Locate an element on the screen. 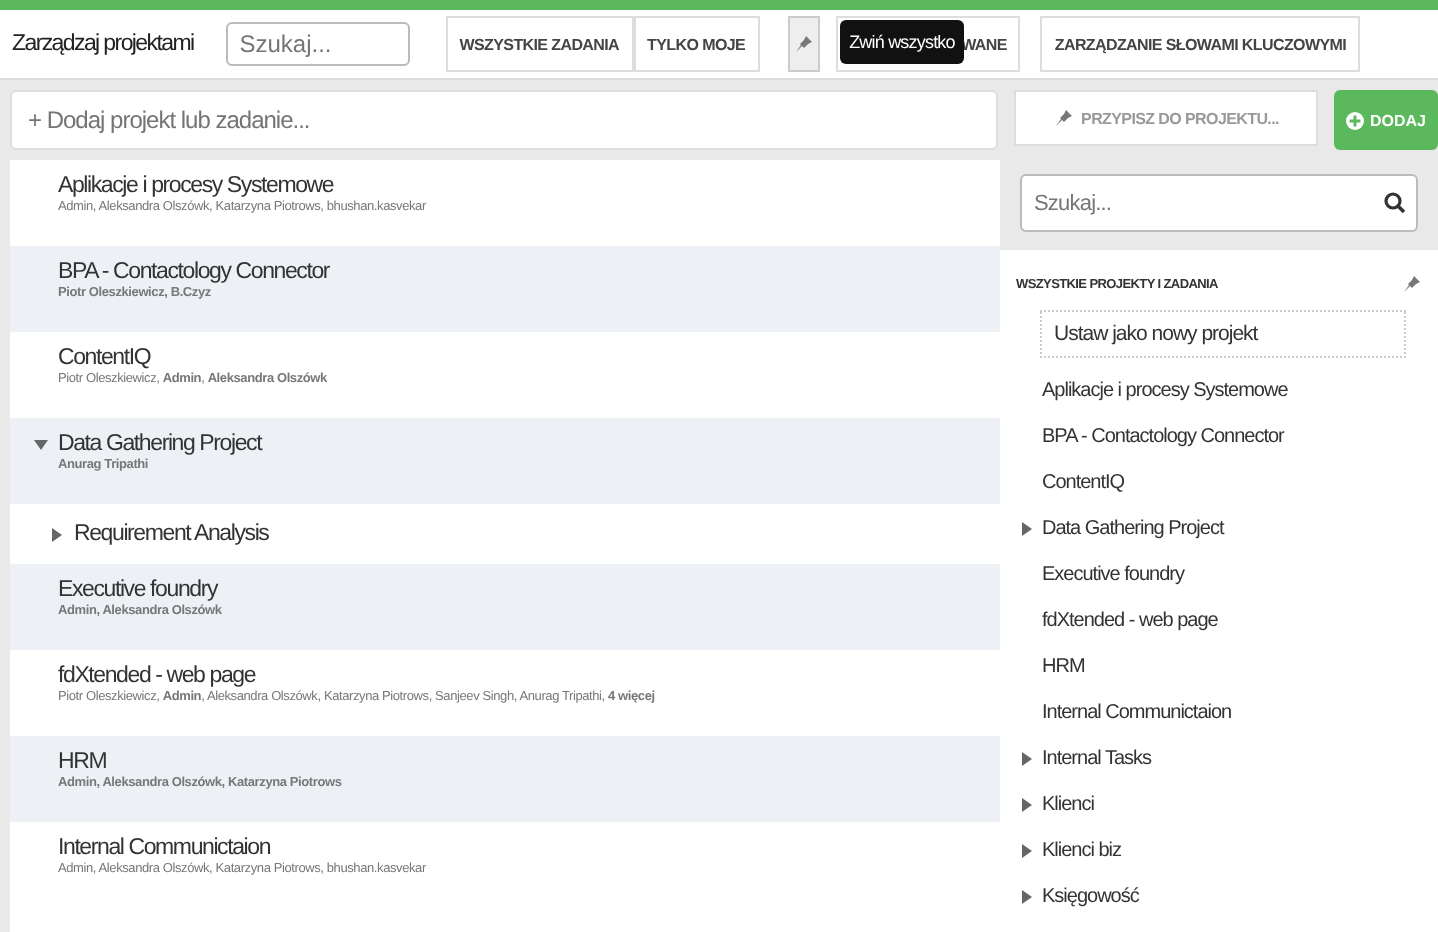  project-name: HRM is located at coordinates (83, 762).